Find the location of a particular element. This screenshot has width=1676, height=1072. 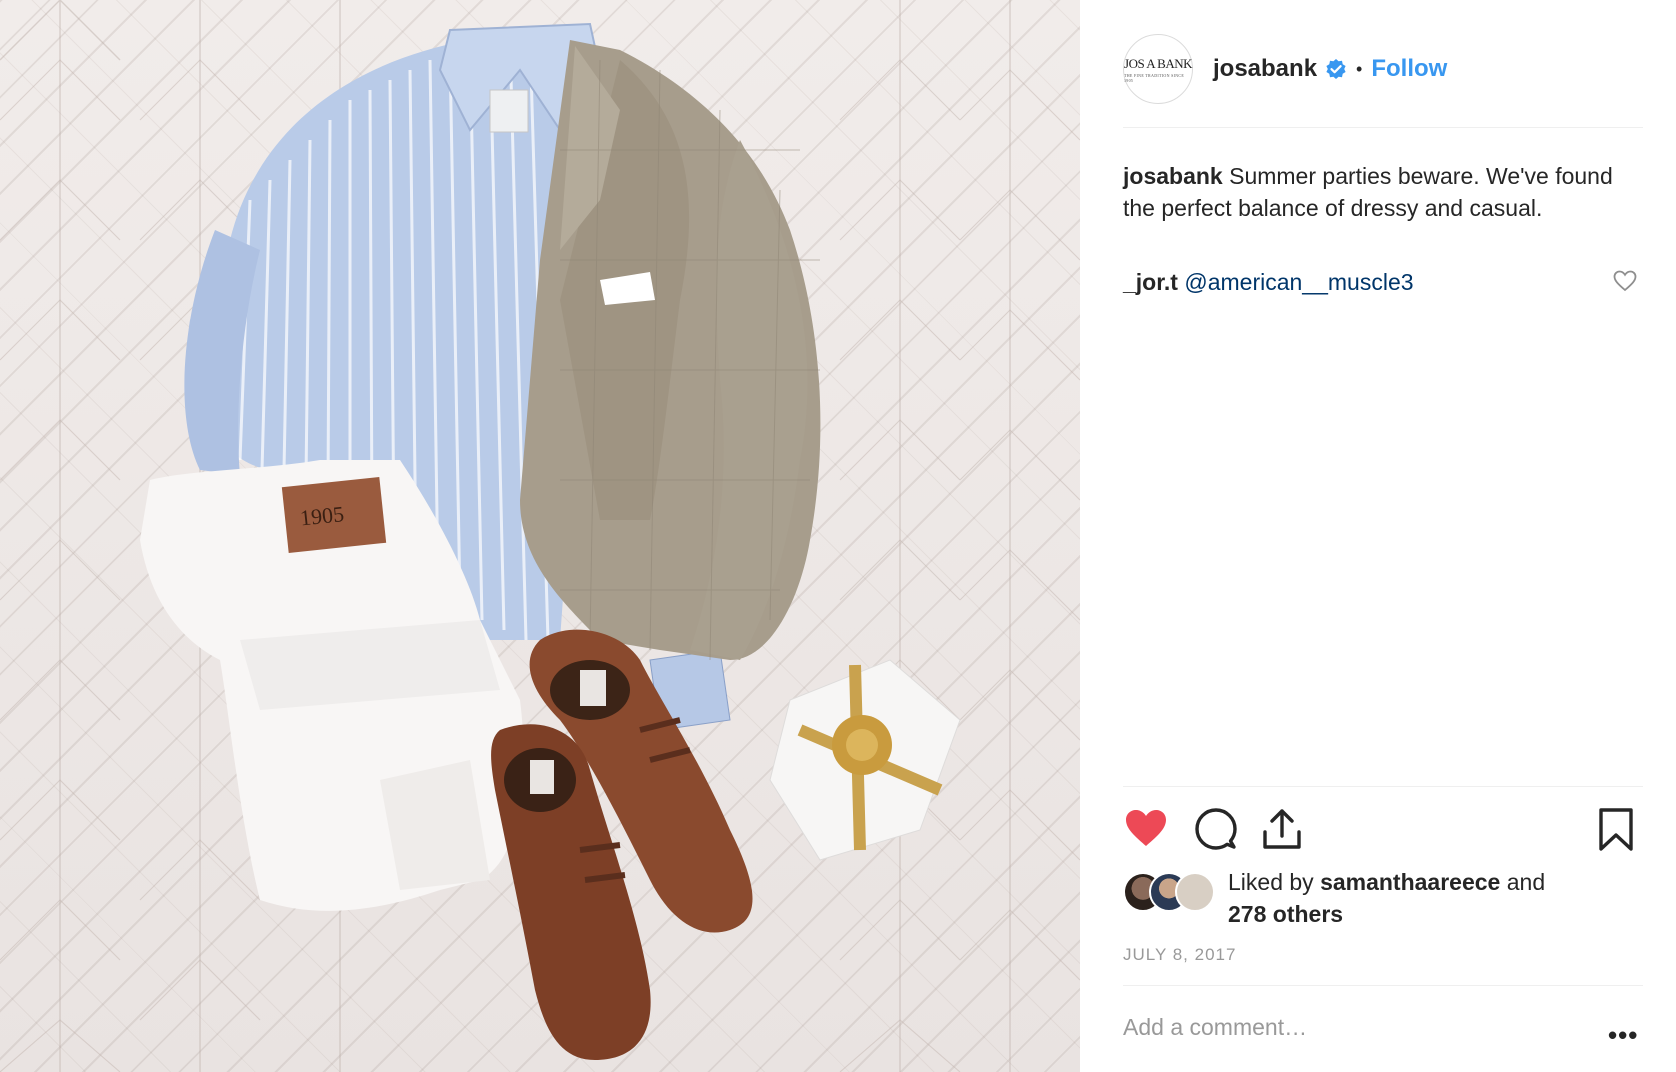

liker-avatars is located at coordinates (1173, 892).